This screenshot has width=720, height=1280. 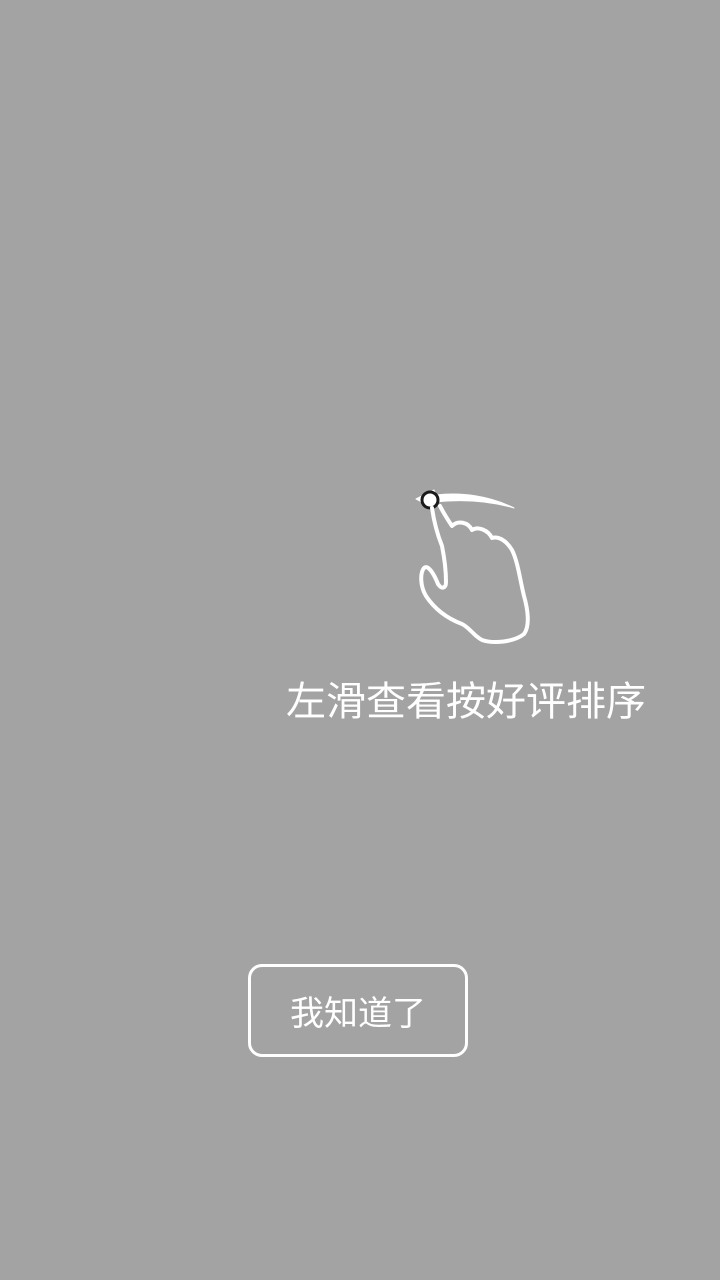 I want to click on swipe-hint-text: 左滑查看按好评排序, so click(x=466, y=702).